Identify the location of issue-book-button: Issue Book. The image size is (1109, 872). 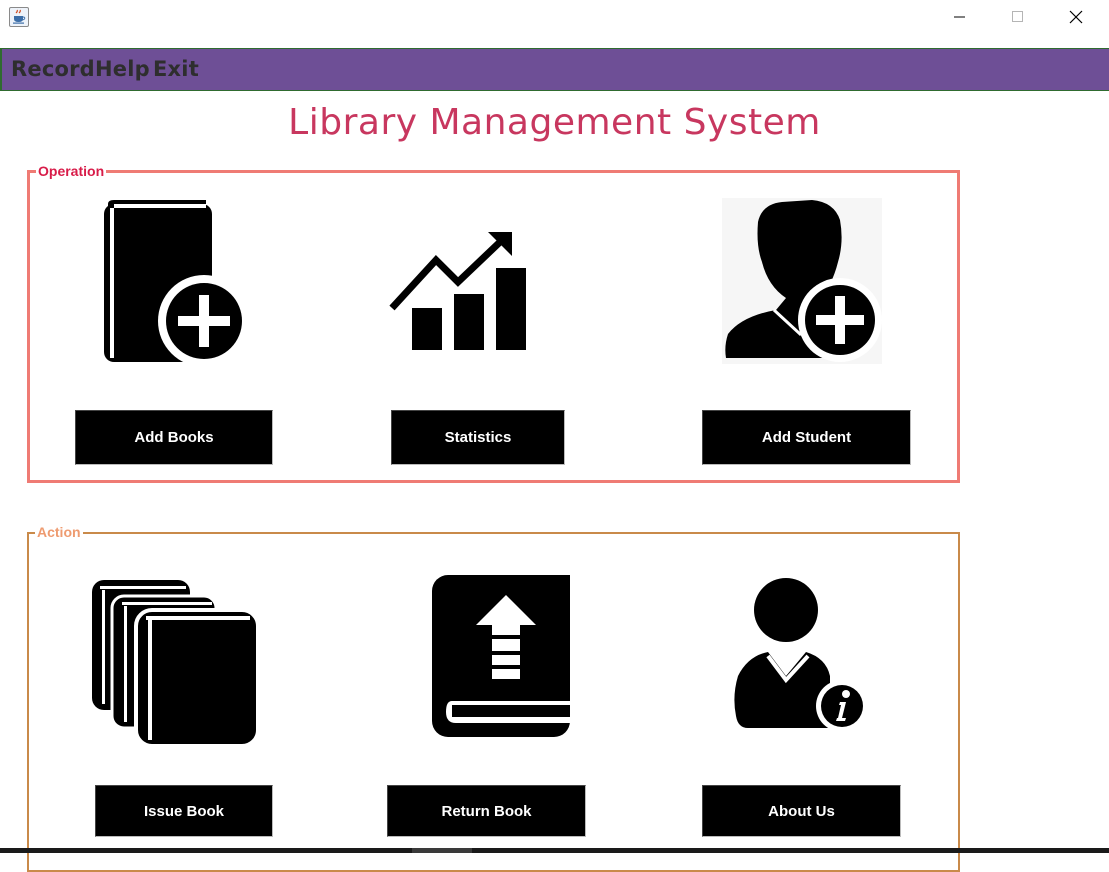
(184, 811).